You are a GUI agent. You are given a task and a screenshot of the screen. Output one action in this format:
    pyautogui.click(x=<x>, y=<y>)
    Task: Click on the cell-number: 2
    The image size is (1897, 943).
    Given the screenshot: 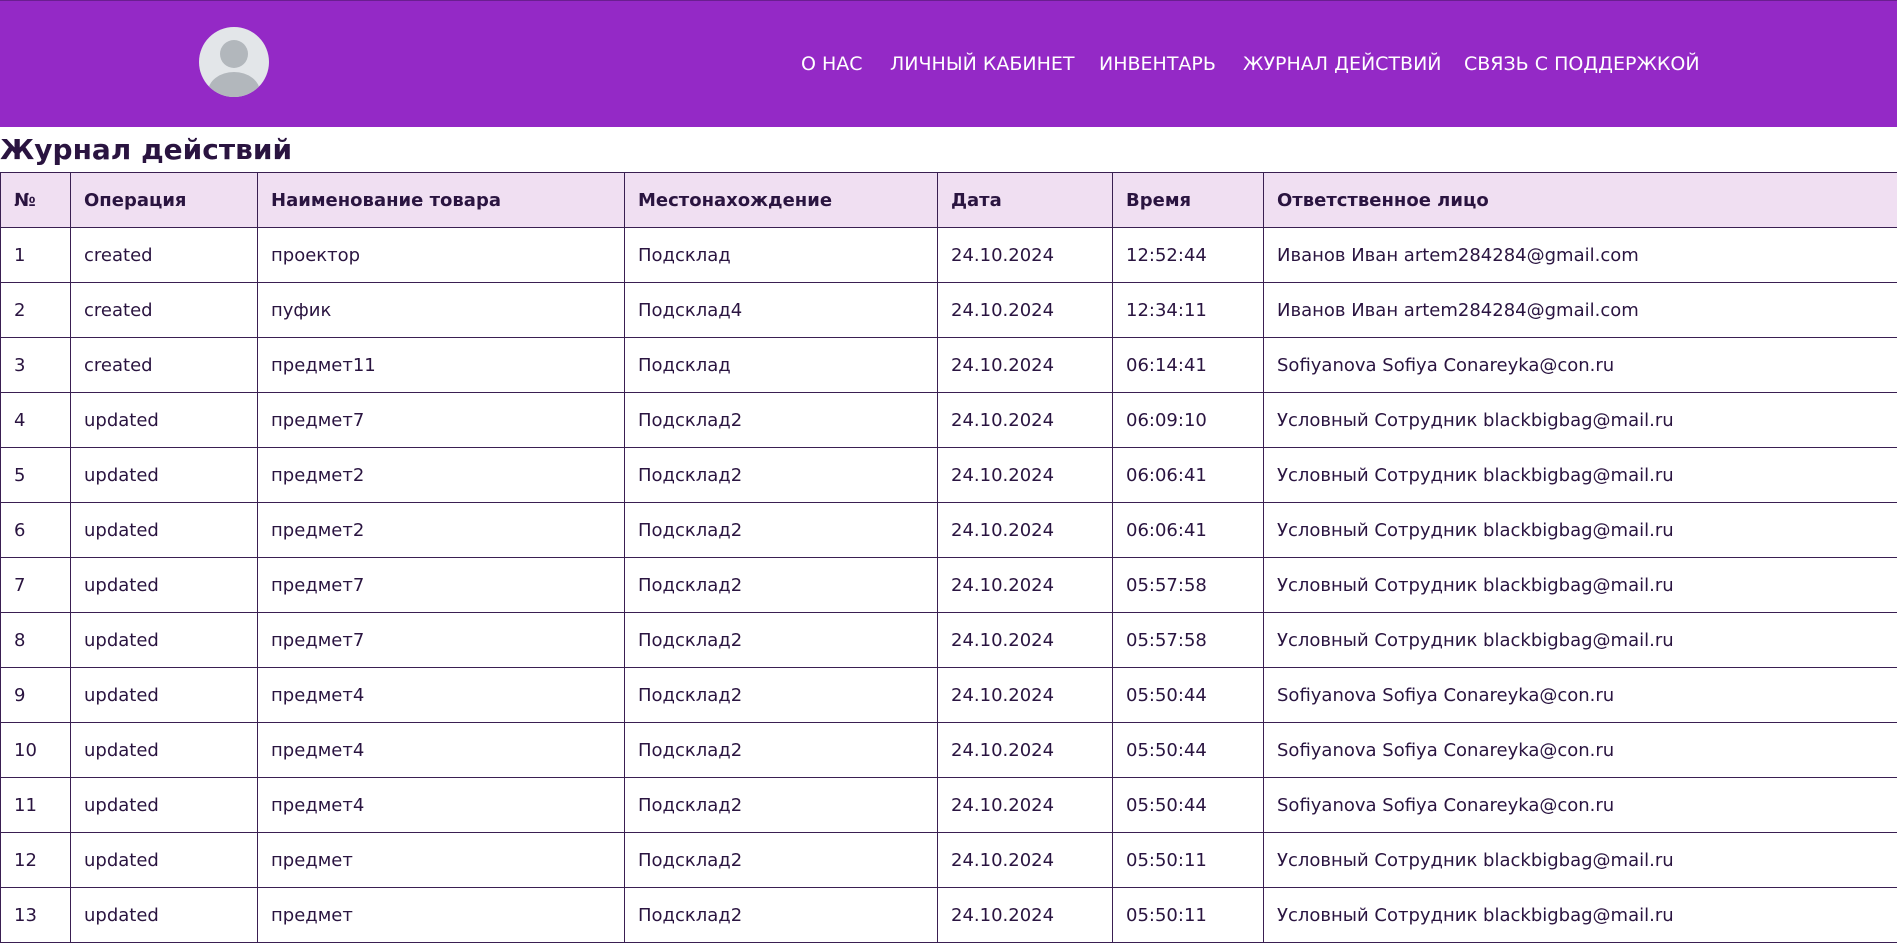 What is the action you would take?
    pyautogui.click(x=36, y=310)
    